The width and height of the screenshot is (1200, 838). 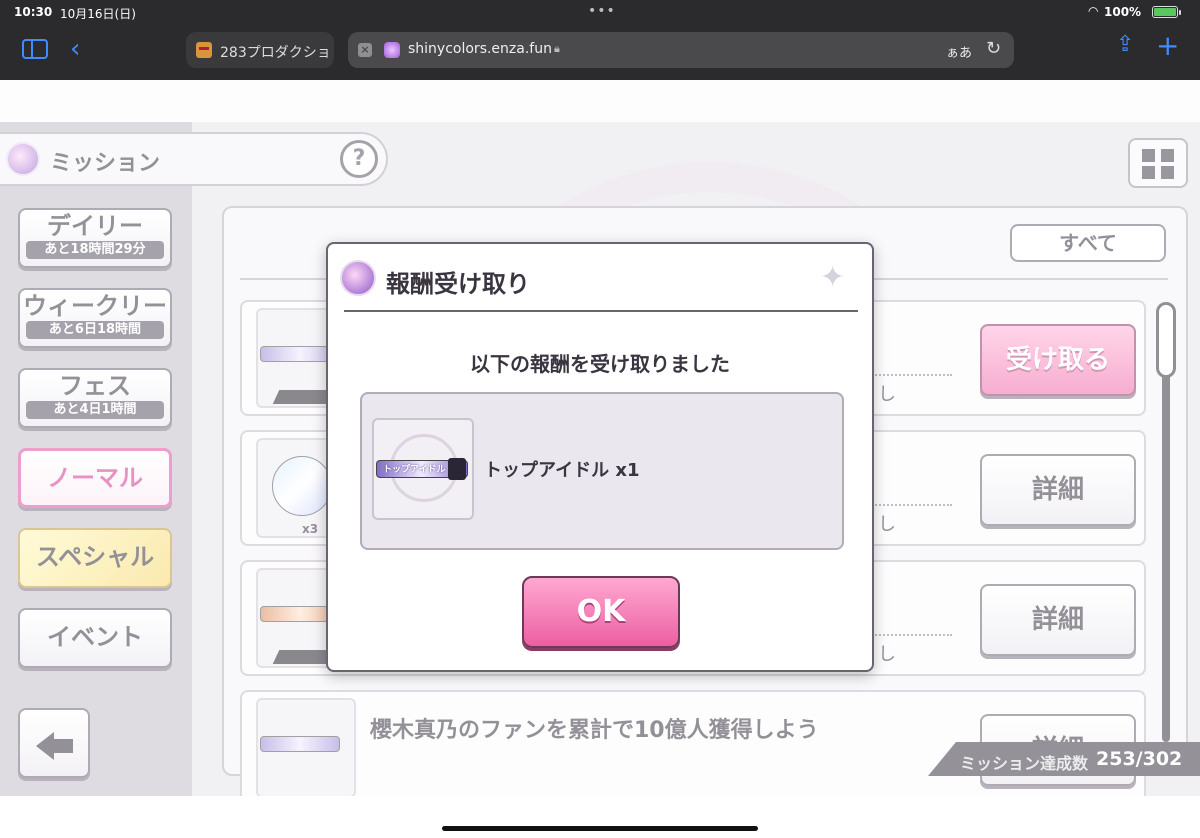 I want to click on status-bar: 10:30 10月16日(日) ••• ◠ 100%, so click(x=600, y=12).